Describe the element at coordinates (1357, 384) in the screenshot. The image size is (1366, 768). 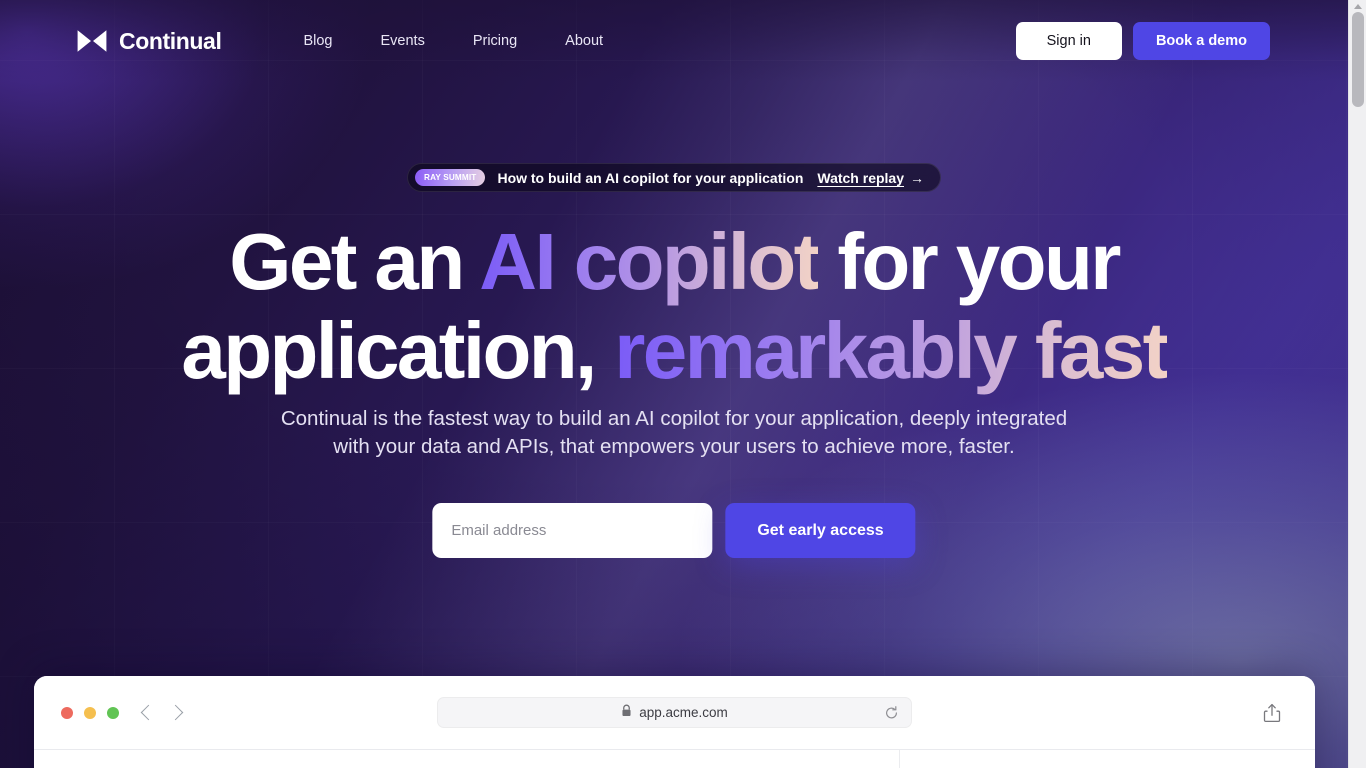
I see `page-scrollbar` at that location.